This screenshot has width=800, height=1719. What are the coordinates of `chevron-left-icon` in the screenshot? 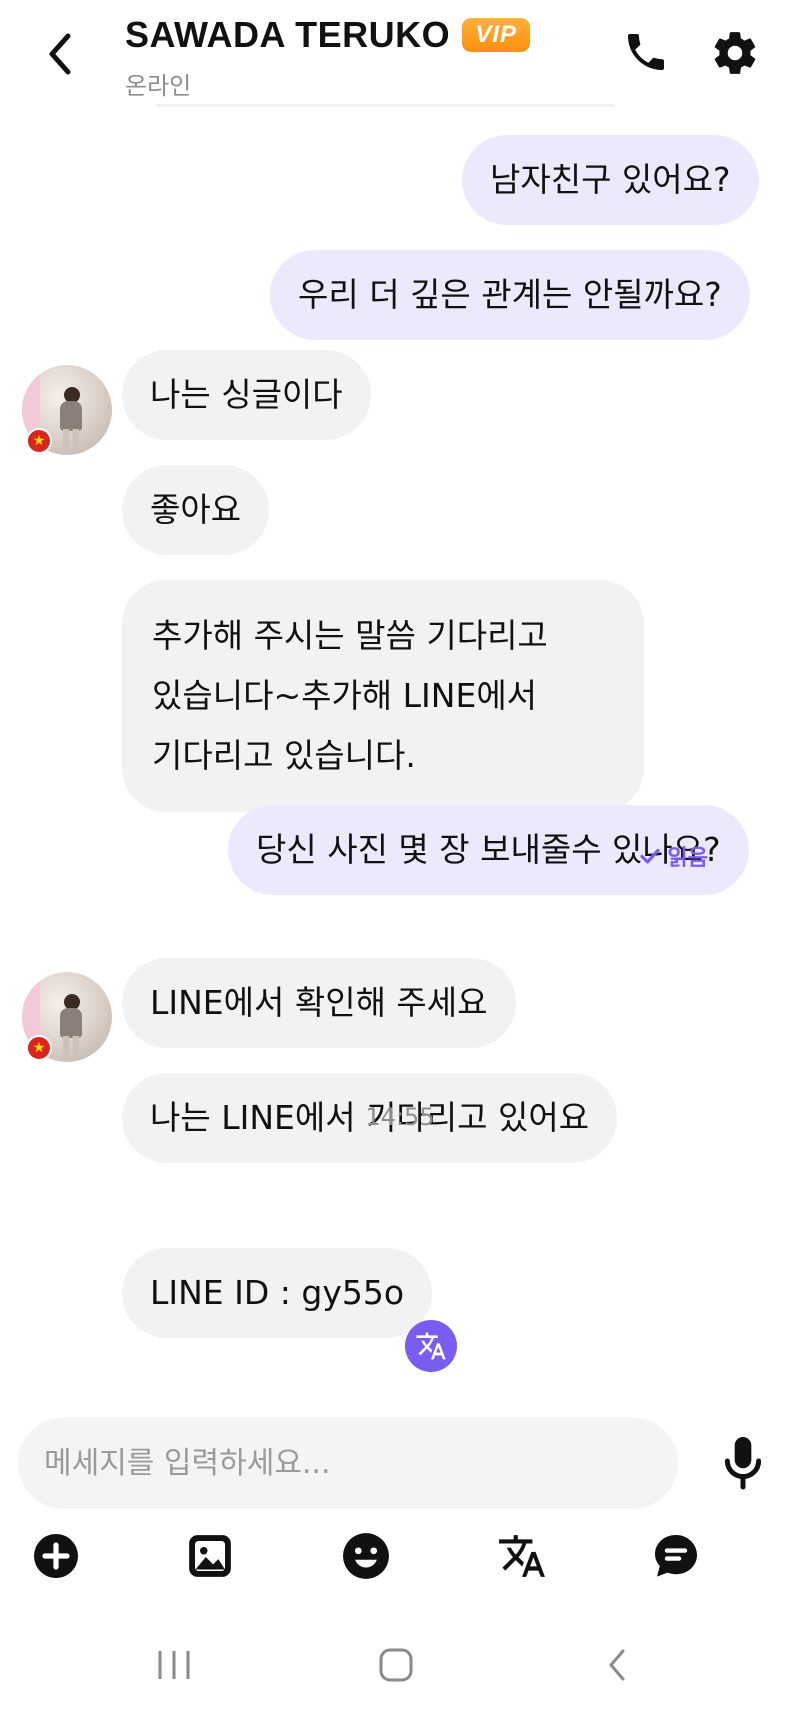 It's located at (60, 54).